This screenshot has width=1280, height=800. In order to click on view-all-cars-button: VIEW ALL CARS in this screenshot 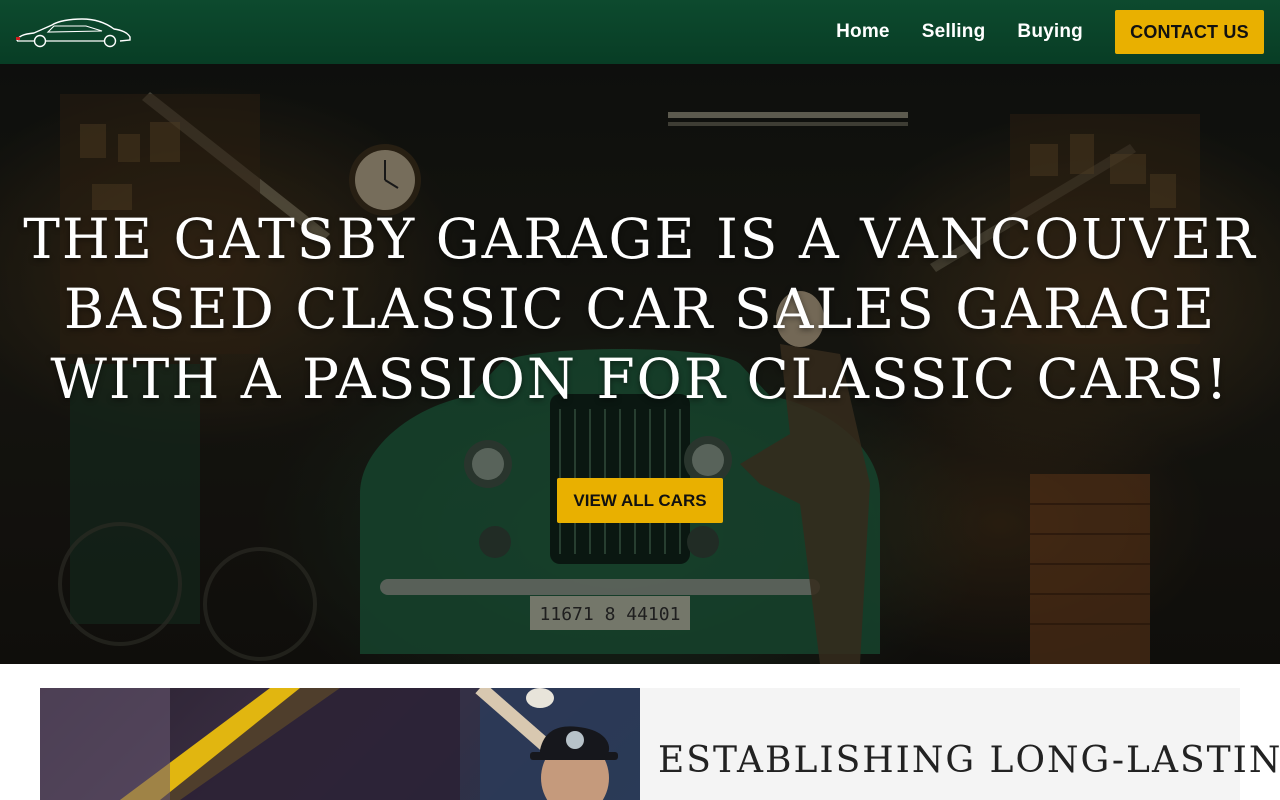, I will do `click(640, 500)`.